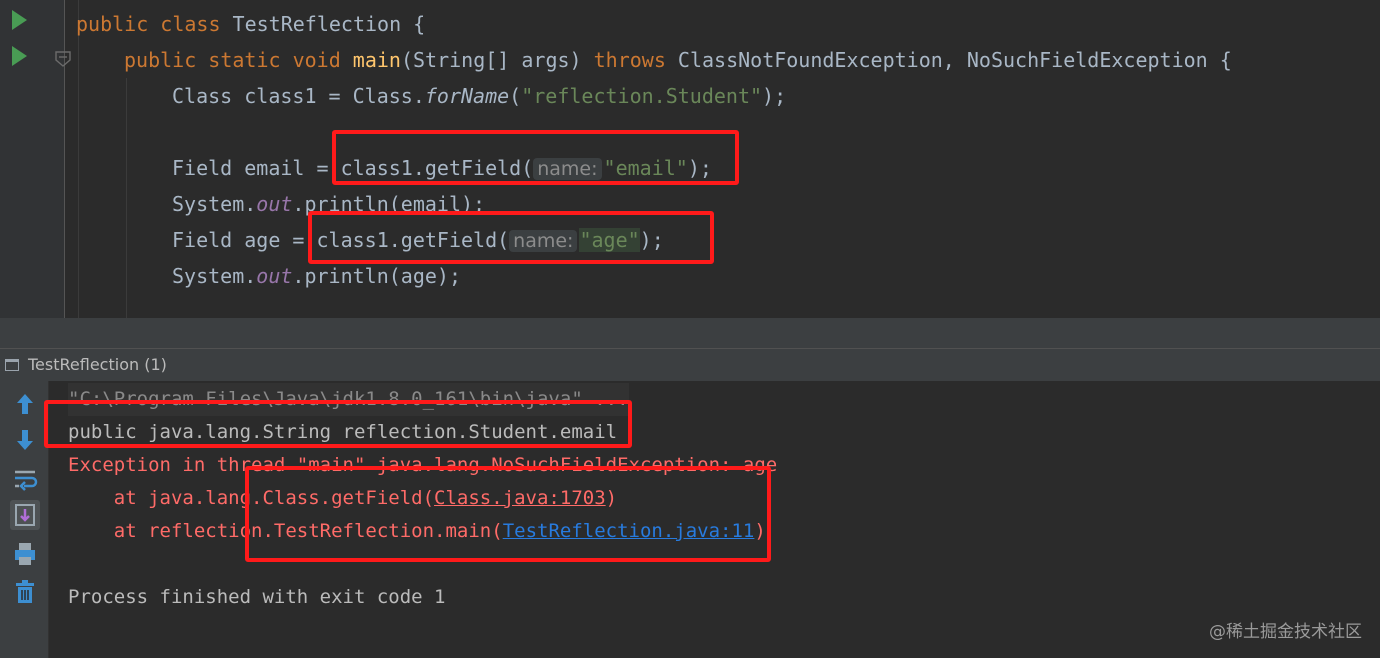 The height and width of the screenshot is (658, 1380). What do you see at coordinates (1285, 632) in the screenshot?
I see `watermark: @稀土掘金技术社区` at bounding box center [1285, 632].